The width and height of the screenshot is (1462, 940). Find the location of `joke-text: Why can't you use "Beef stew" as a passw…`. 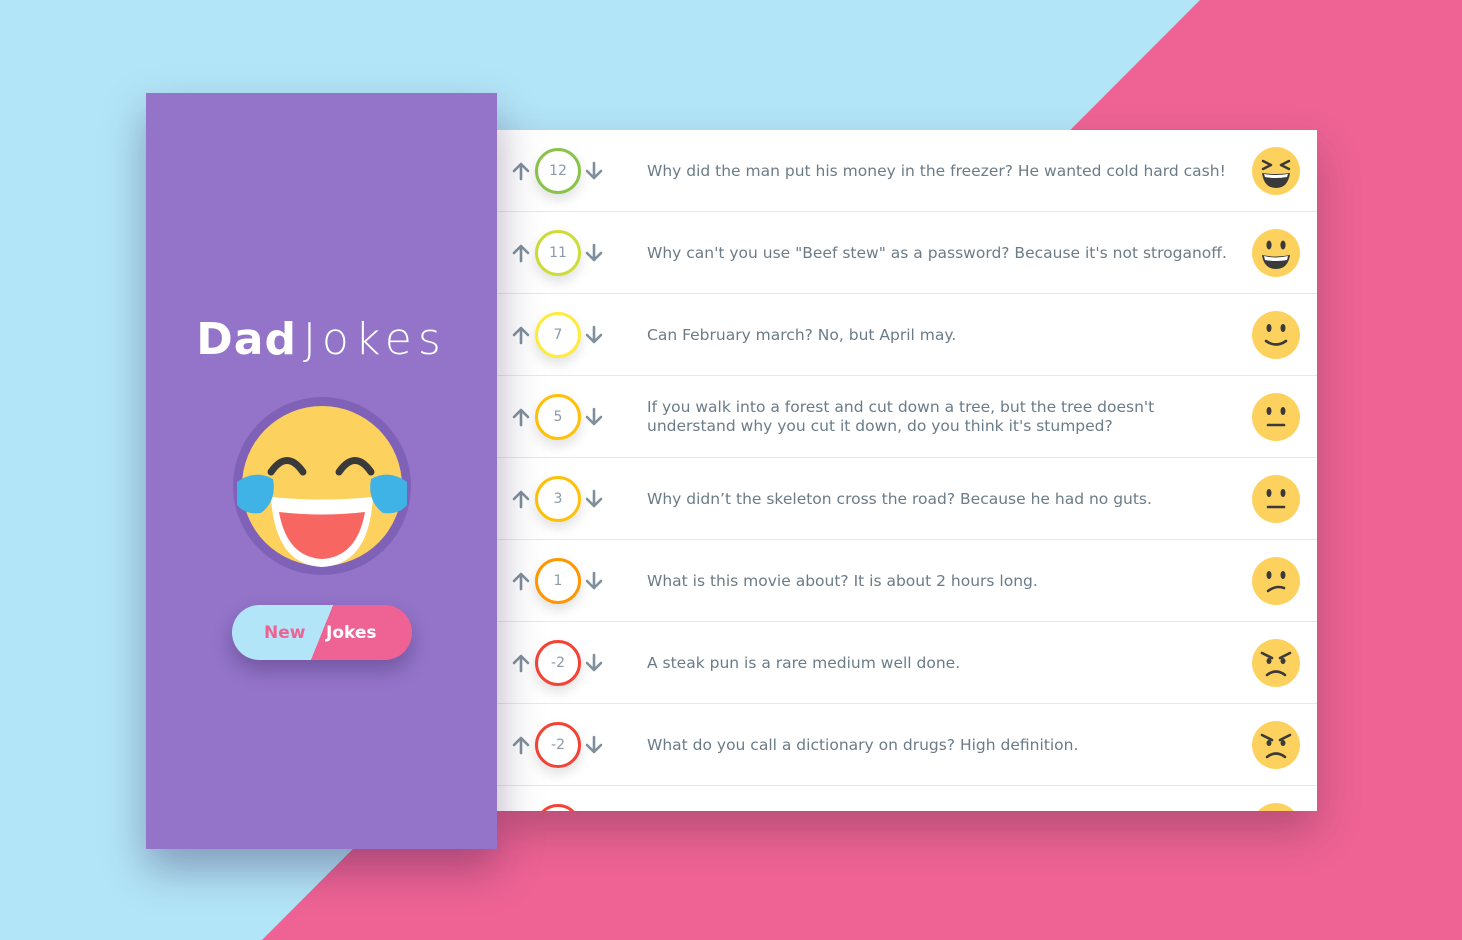

joke-text: Why can't you use "Beef stew" as a passw… is located at coordinates (937, 252).